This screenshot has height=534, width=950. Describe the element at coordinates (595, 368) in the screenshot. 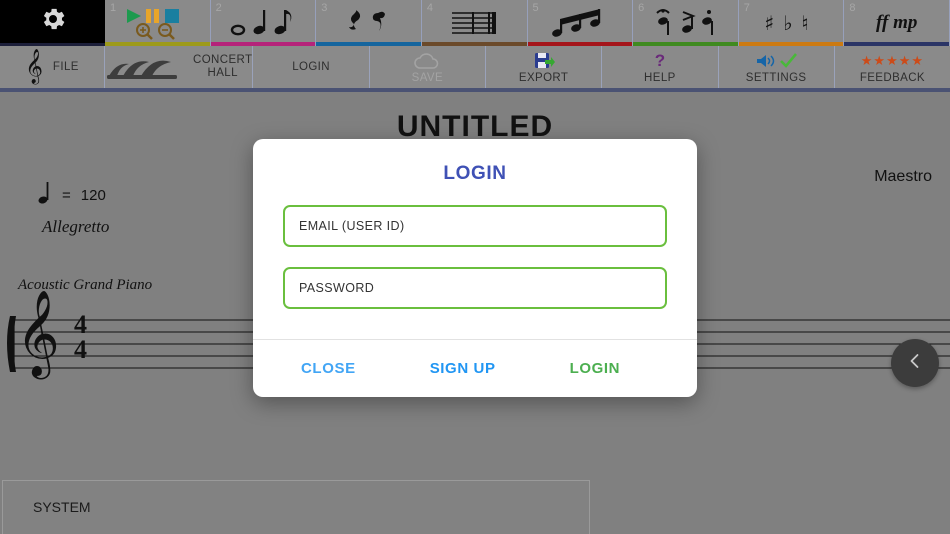

I see `login-button: LOGIN` at that location.